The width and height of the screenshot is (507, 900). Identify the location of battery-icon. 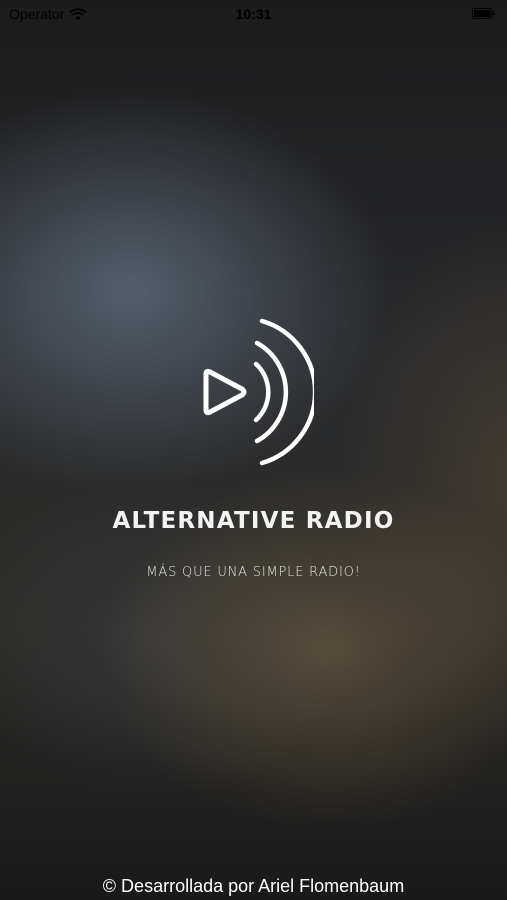
(483, 13).